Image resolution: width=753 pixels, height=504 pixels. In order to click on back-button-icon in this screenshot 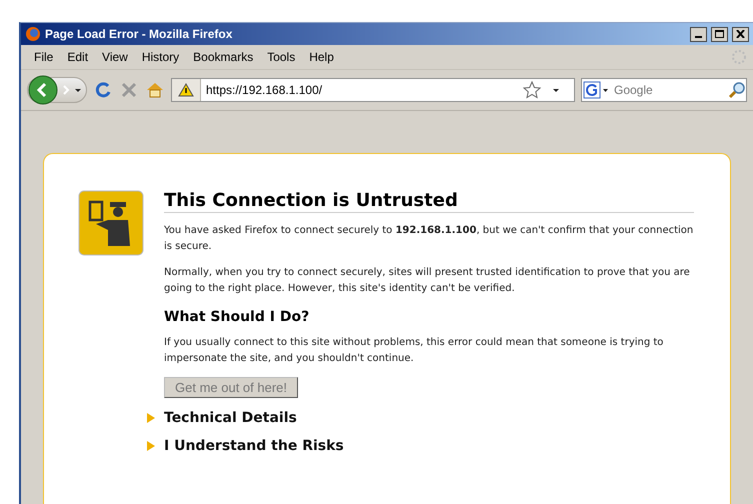, I will do `click(43, 90)`.